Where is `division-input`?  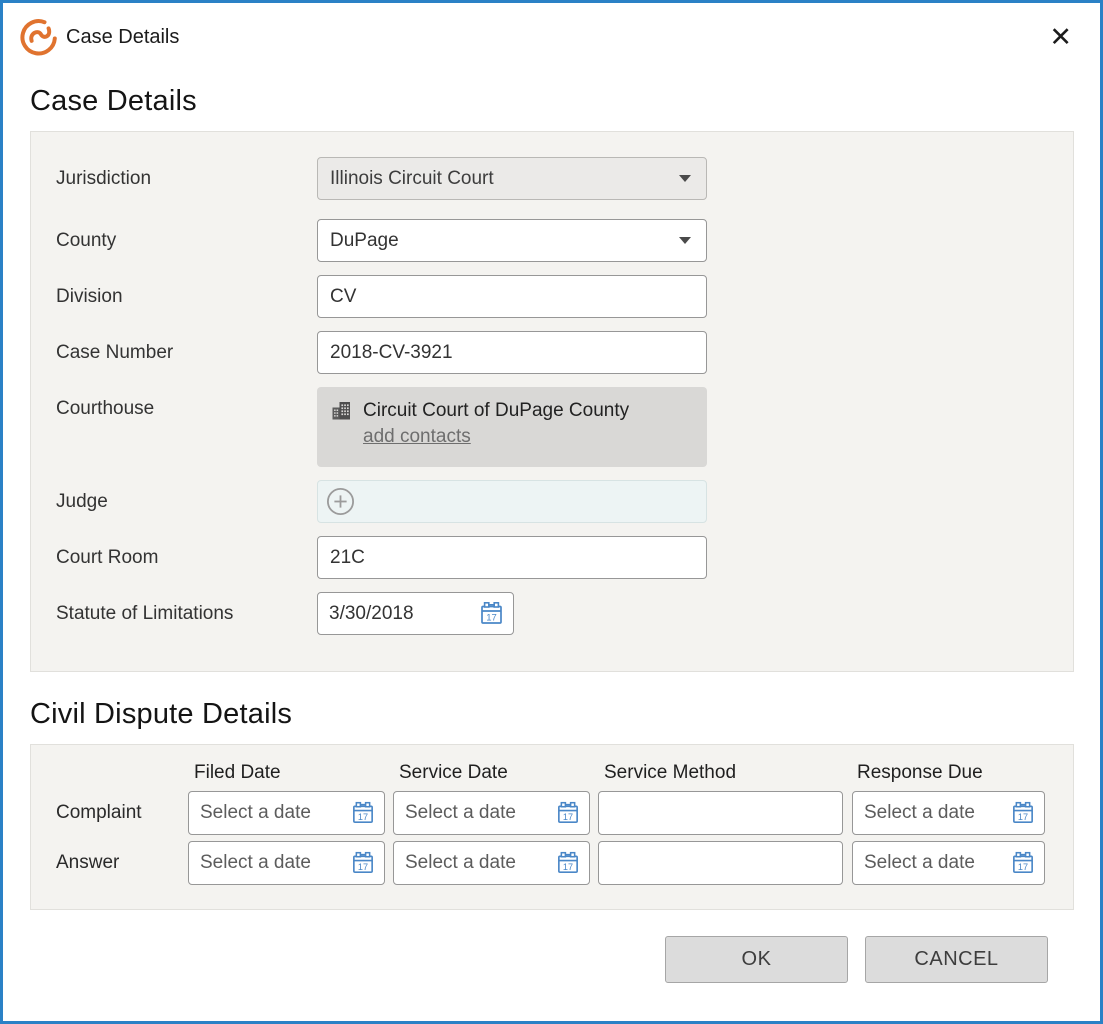
division-input is located at coordinates (512, 296).